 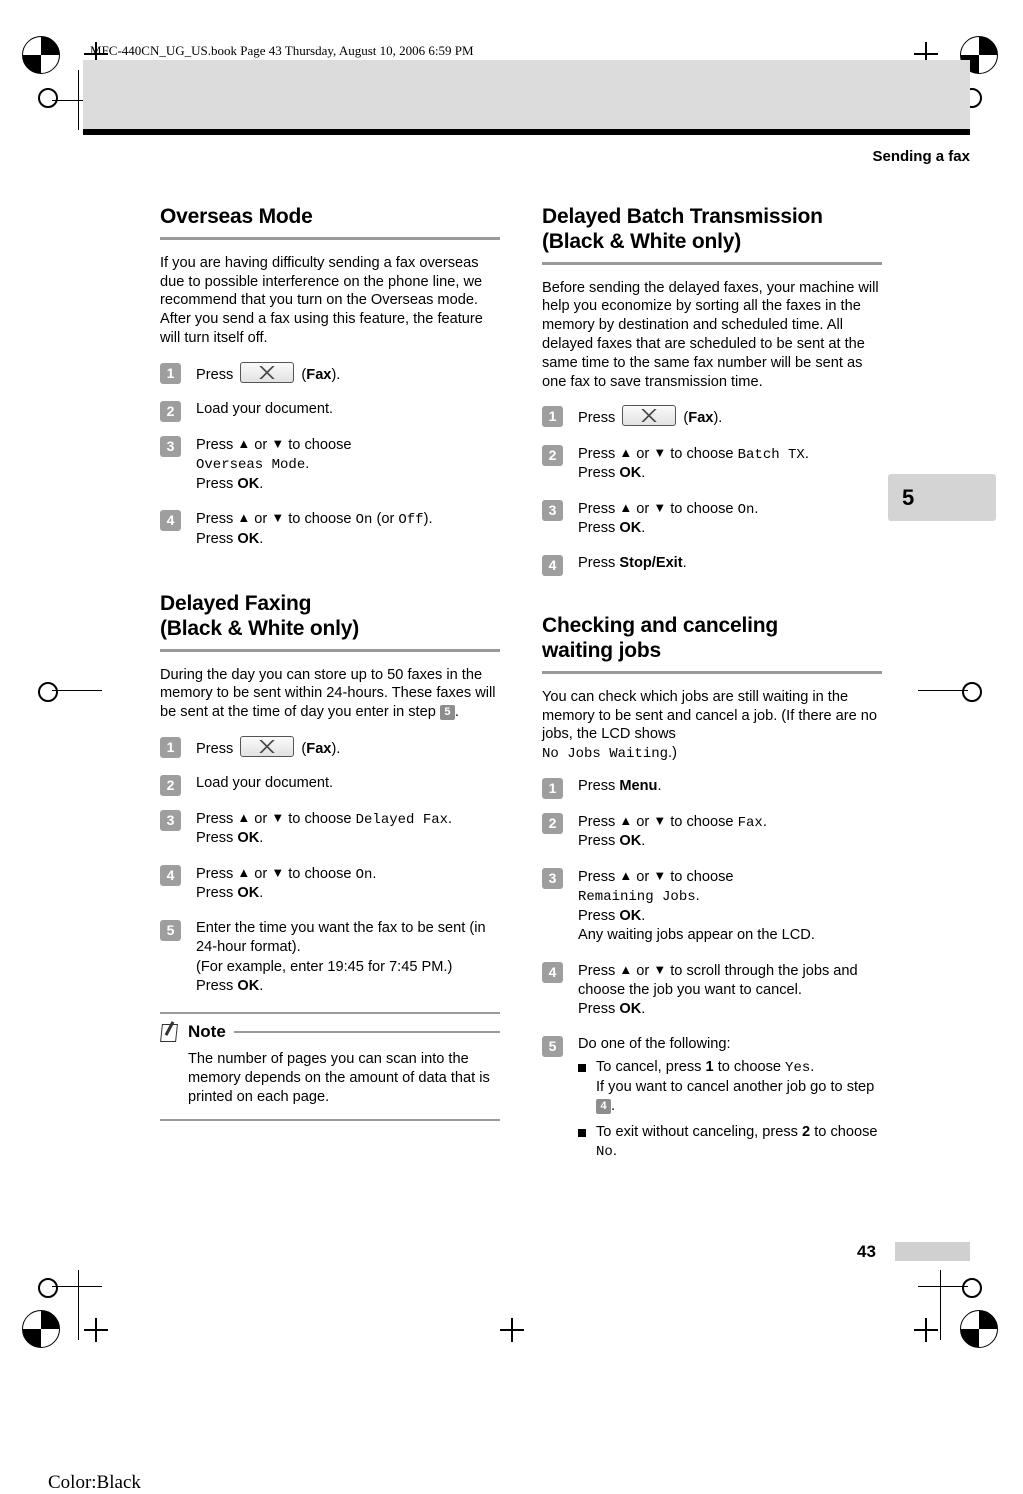 I want to click on lcd-text: On, so click(x=364, y=874).